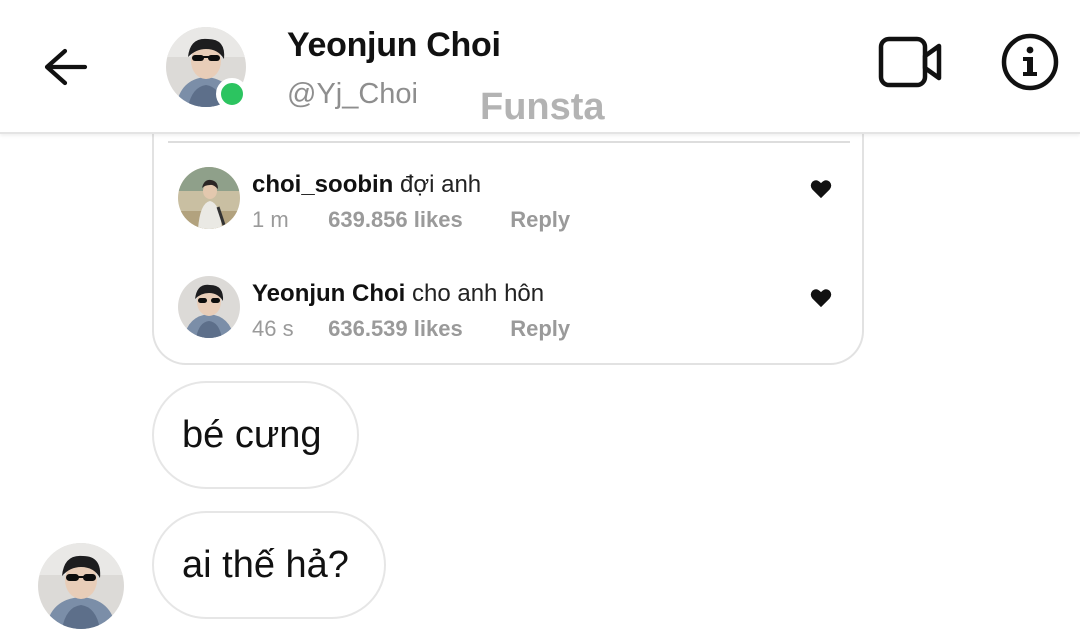 The width and height of the screenshot is (1080, 633). I want to click on contact-handle: @Yj_Choi, so click(352, 94).